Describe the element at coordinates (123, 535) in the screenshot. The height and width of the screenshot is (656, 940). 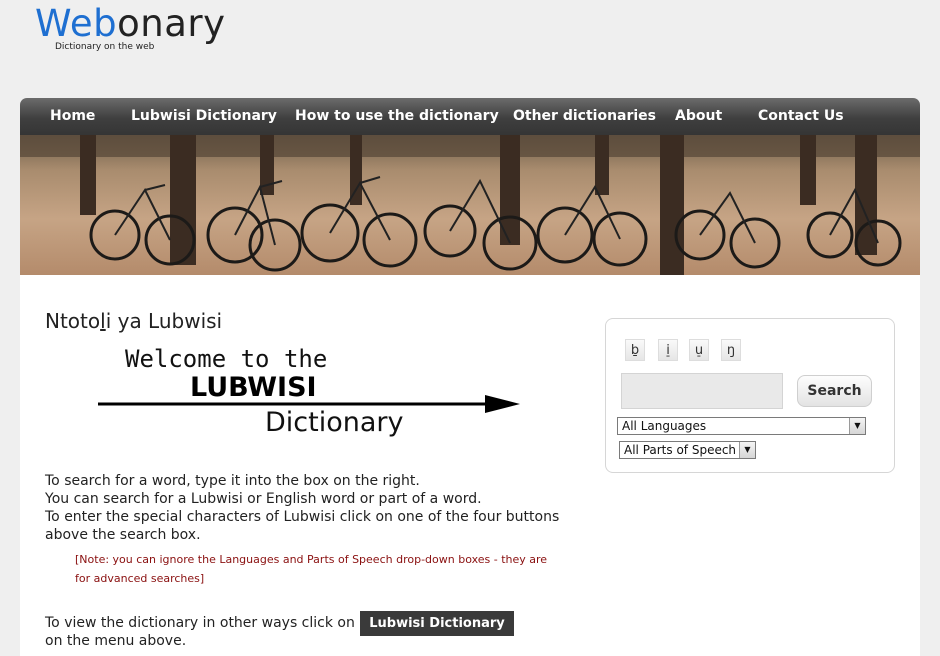
I see `intro-line: above the search box.` at that location.